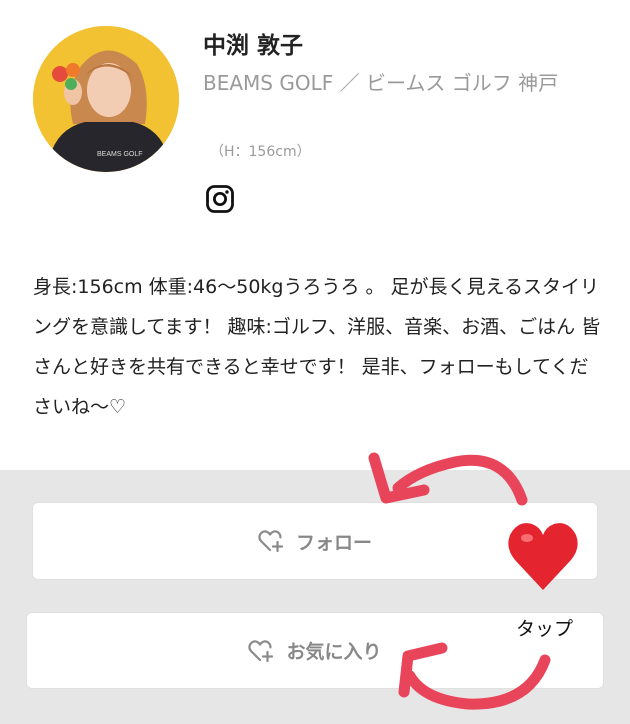  I want to click on instagram-icon, so click(220, 199).